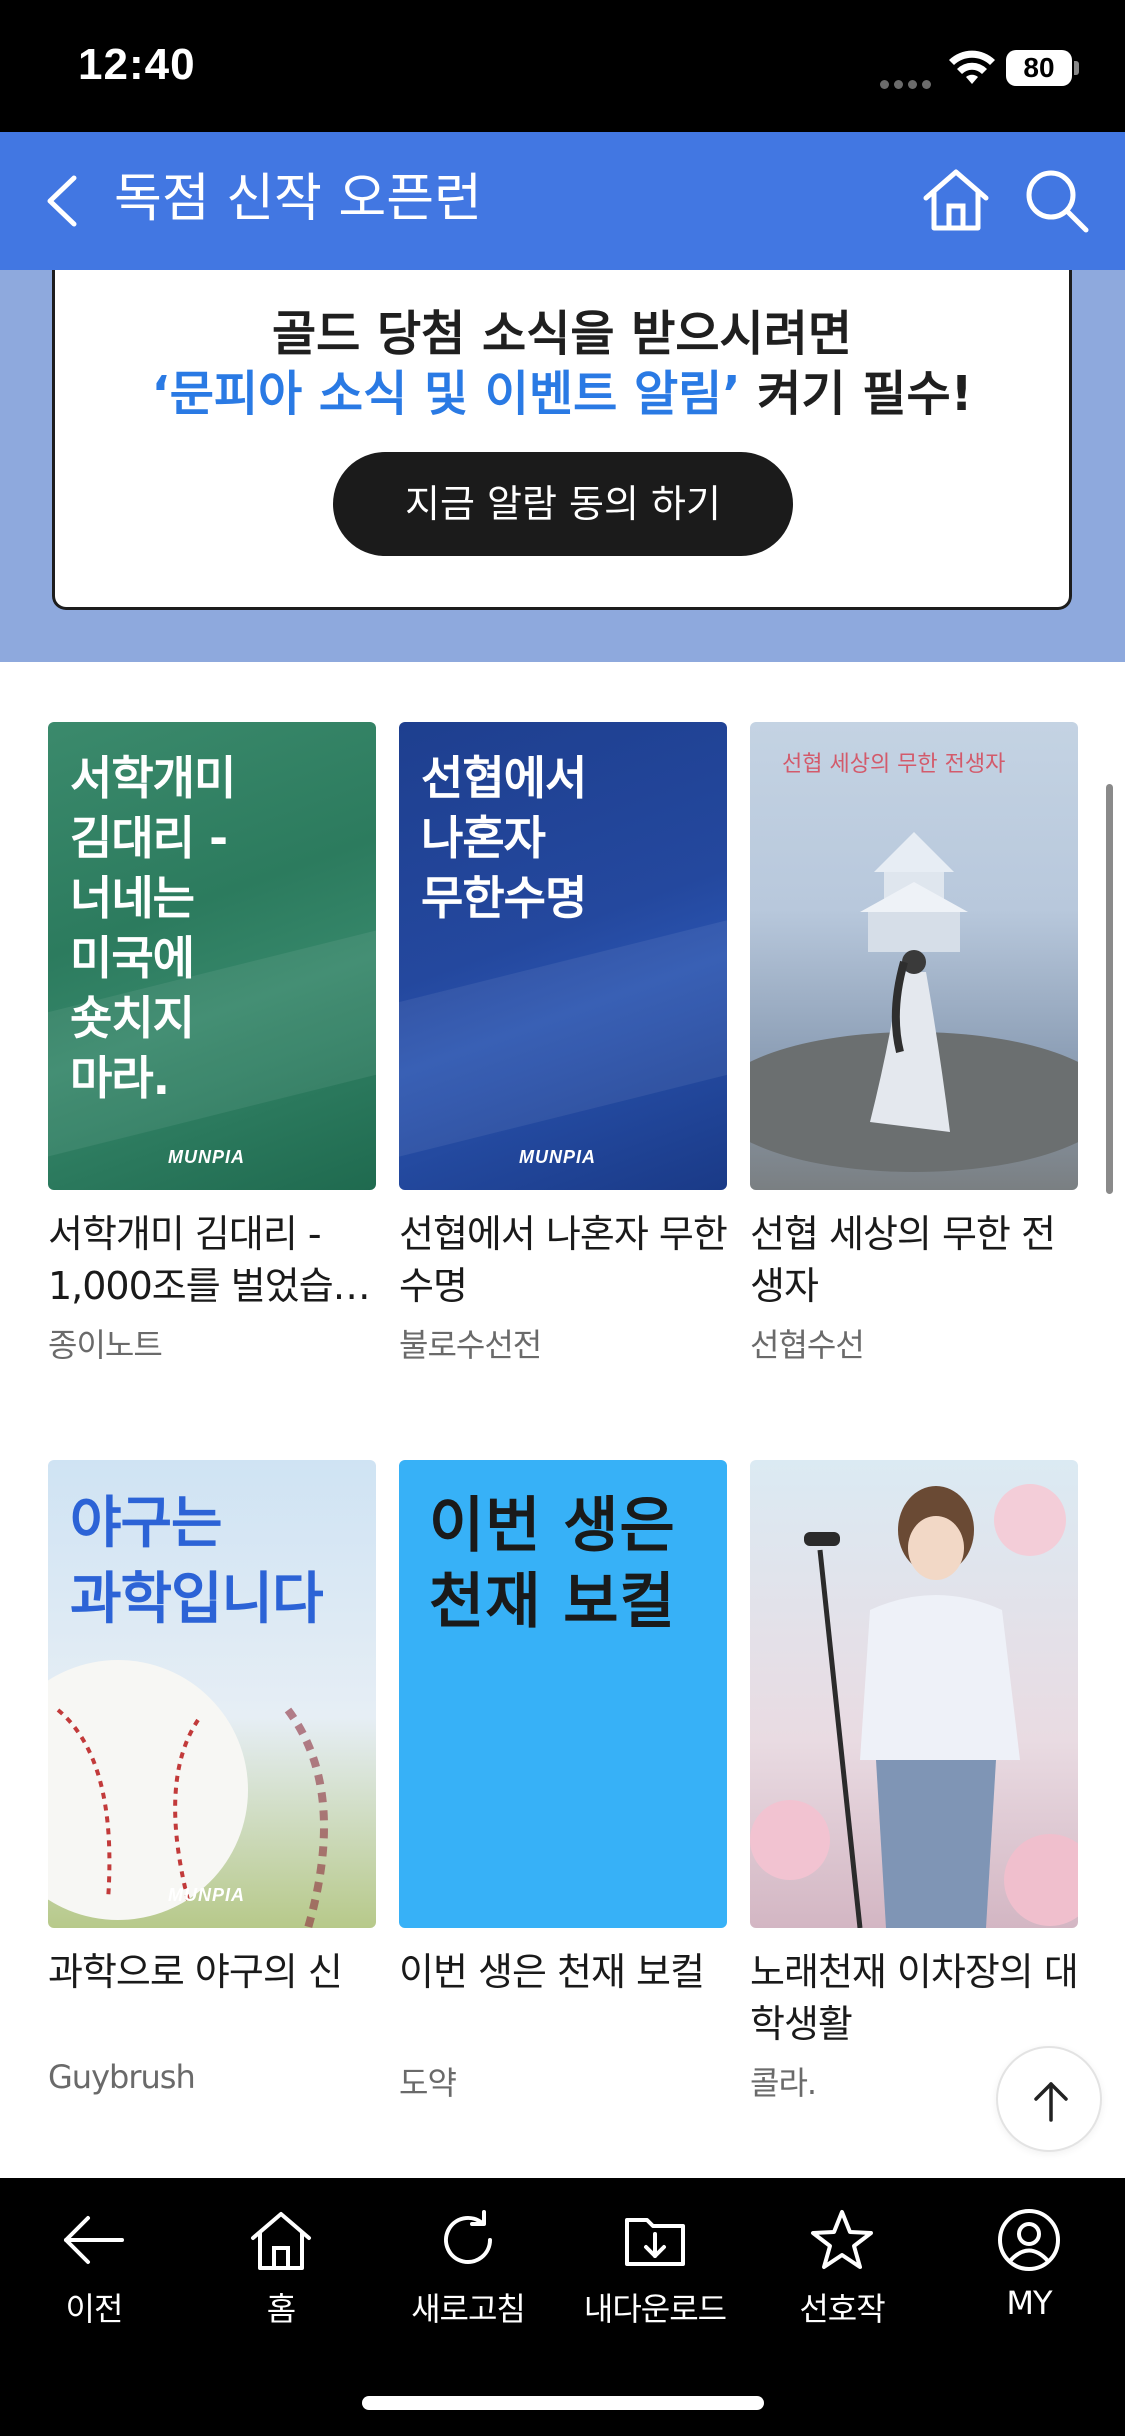 This screenshot has width=1125, height=2436. I want to click on scrollbar, so click(1109, 989).